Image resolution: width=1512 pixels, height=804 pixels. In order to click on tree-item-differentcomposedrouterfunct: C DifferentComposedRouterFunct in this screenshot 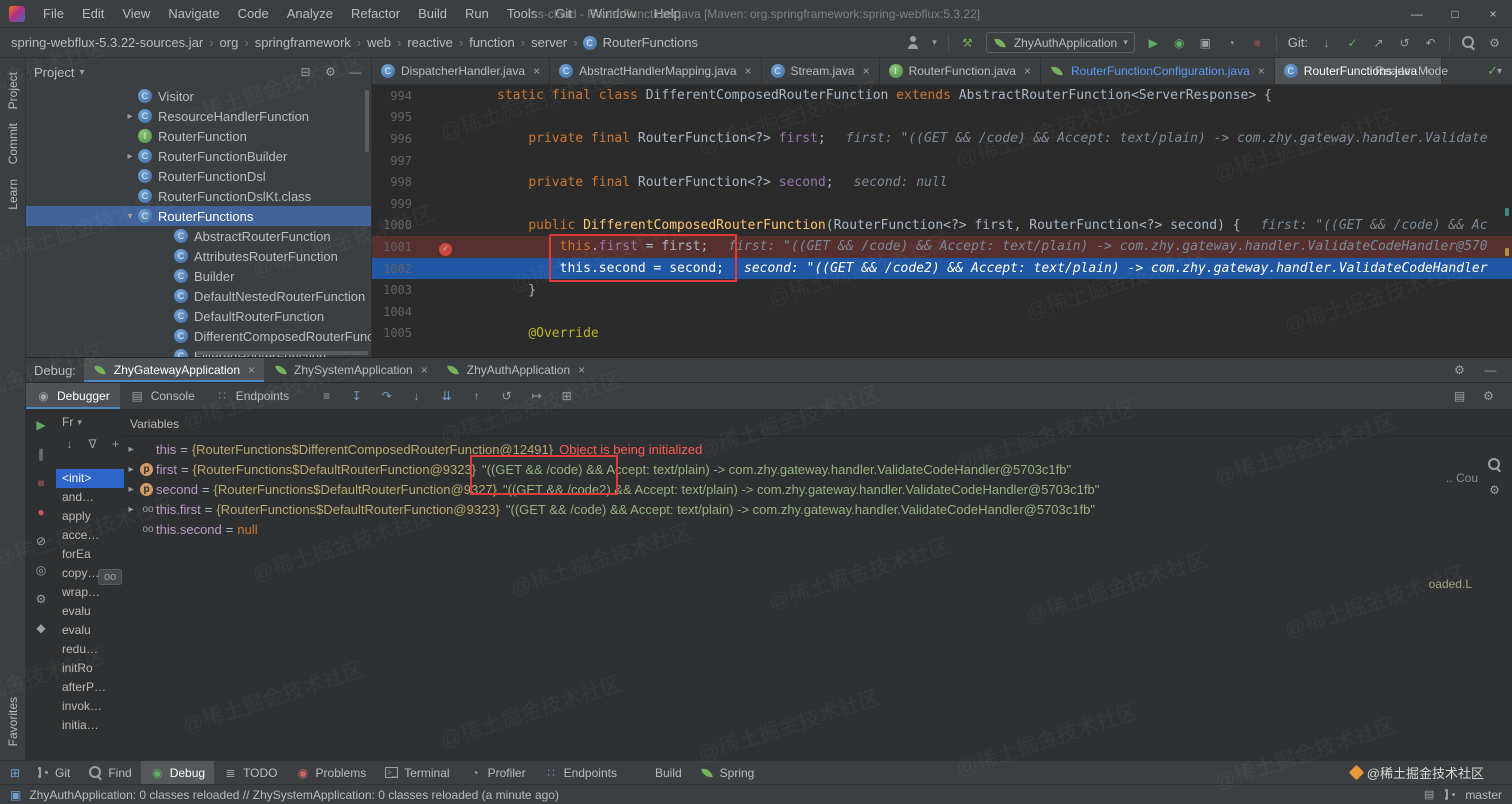, I will do `click(198, 336)`.